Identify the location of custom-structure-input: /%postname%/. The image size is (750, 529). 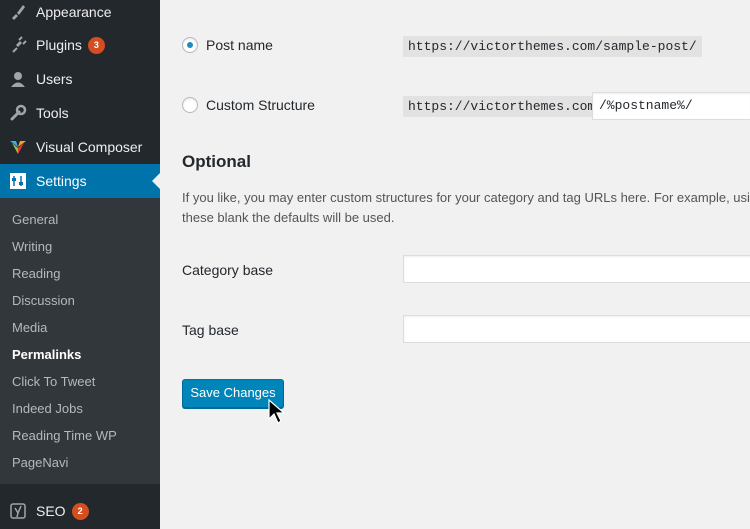
(671, 106).